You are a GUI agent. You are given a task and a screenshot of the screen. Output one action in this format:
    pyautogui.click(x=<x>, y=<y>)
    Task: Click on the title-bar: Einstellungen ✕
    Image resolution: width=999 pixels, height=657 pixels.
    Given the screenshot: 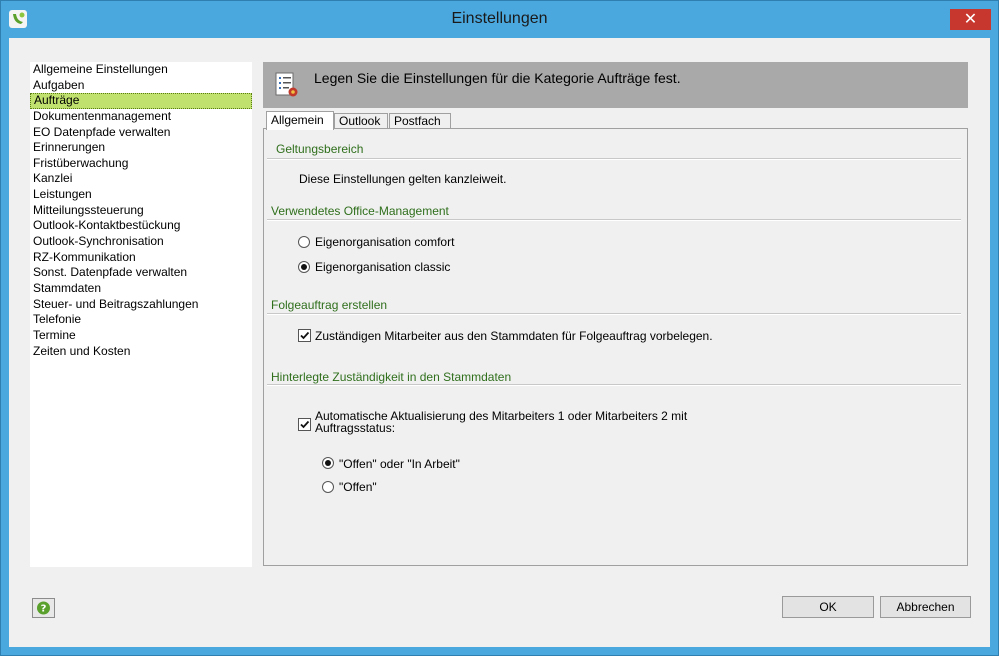 What is the action you would take?
    pyautogui.click(x=499, y=19)
    